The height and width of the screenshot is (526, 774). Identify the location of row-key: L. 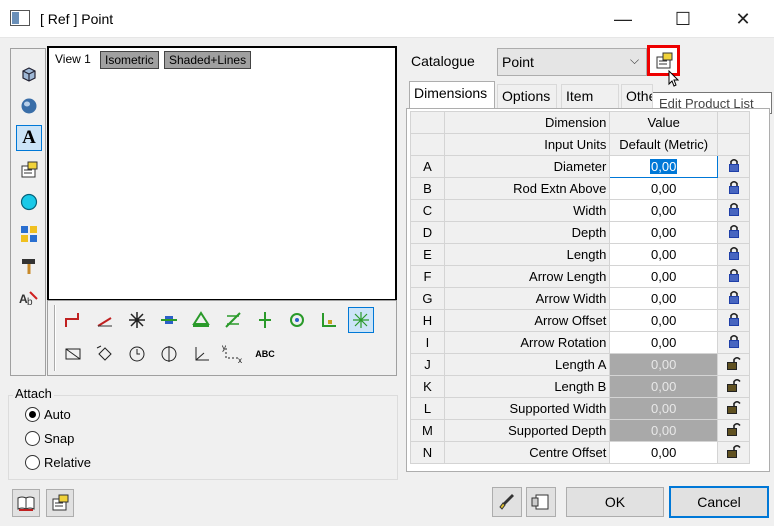
(427, 408).